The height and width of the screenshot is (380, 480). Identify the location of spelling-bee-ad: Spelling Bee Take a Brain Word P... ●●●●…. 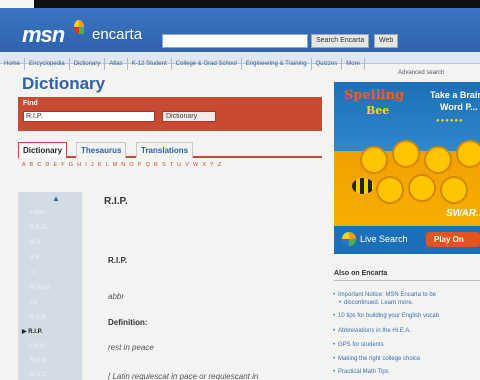
(407, 168).